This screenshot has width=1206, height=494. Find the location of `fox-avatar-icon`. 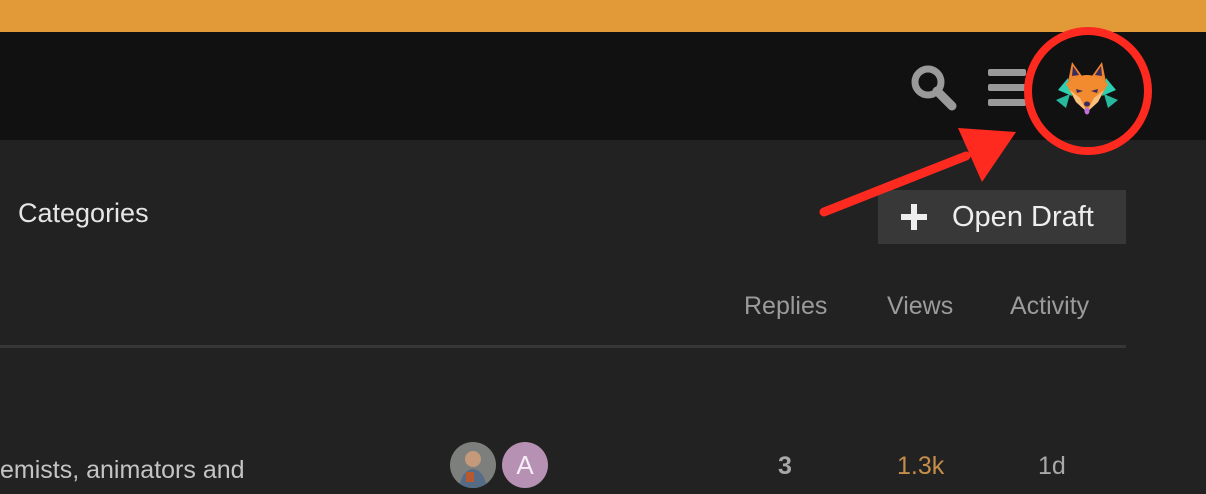

fox-avatar-icon is located at coordinates (1087, 88).